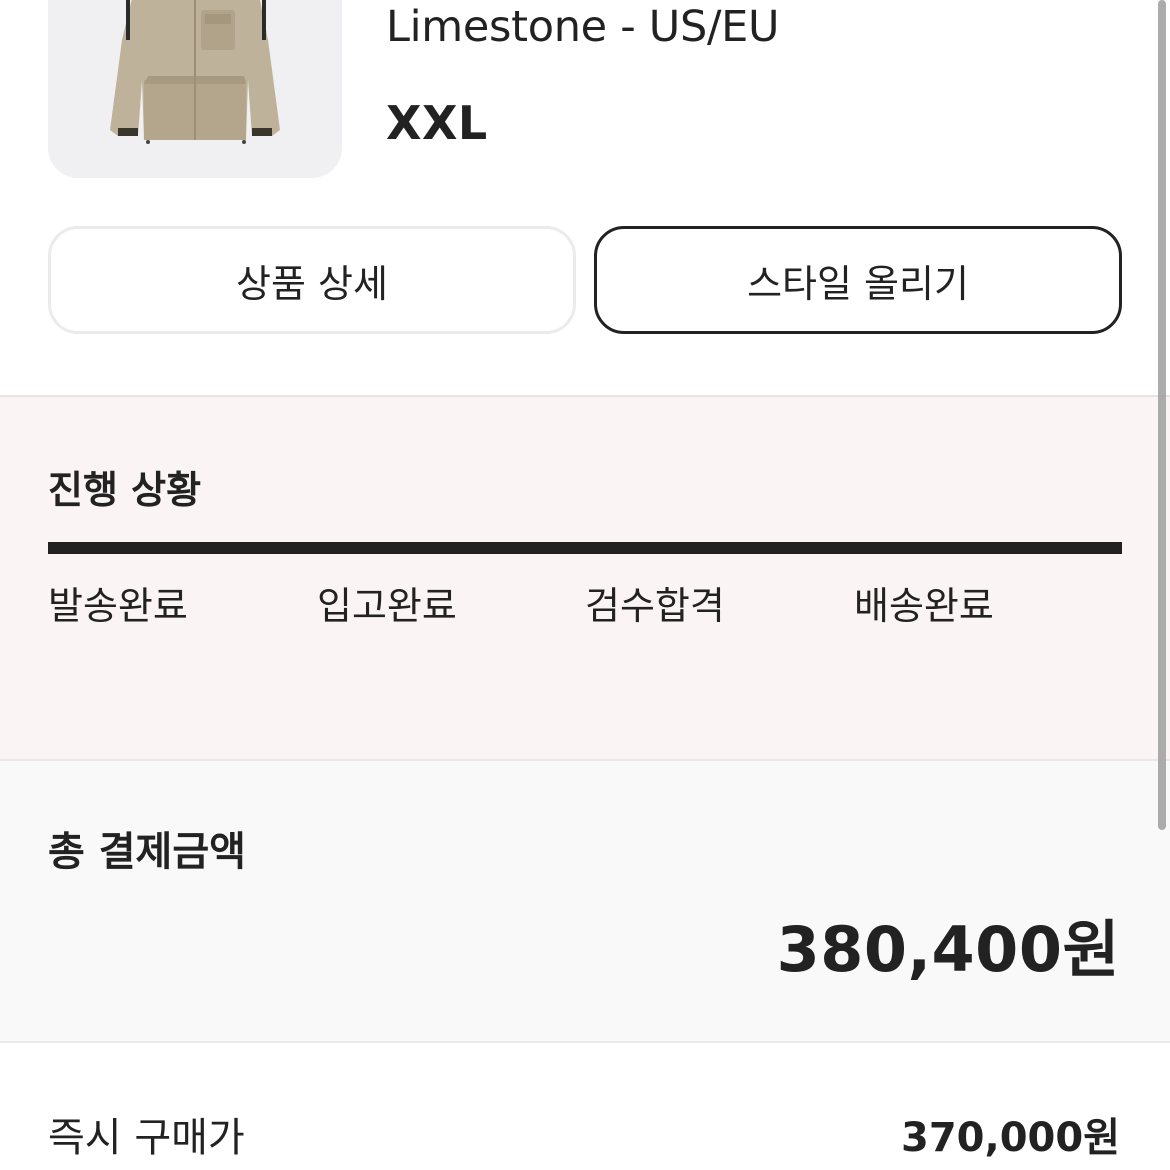 This screenshot has height=1170, width=1170. I want to click on product-size: XXL, so click(437, 123).